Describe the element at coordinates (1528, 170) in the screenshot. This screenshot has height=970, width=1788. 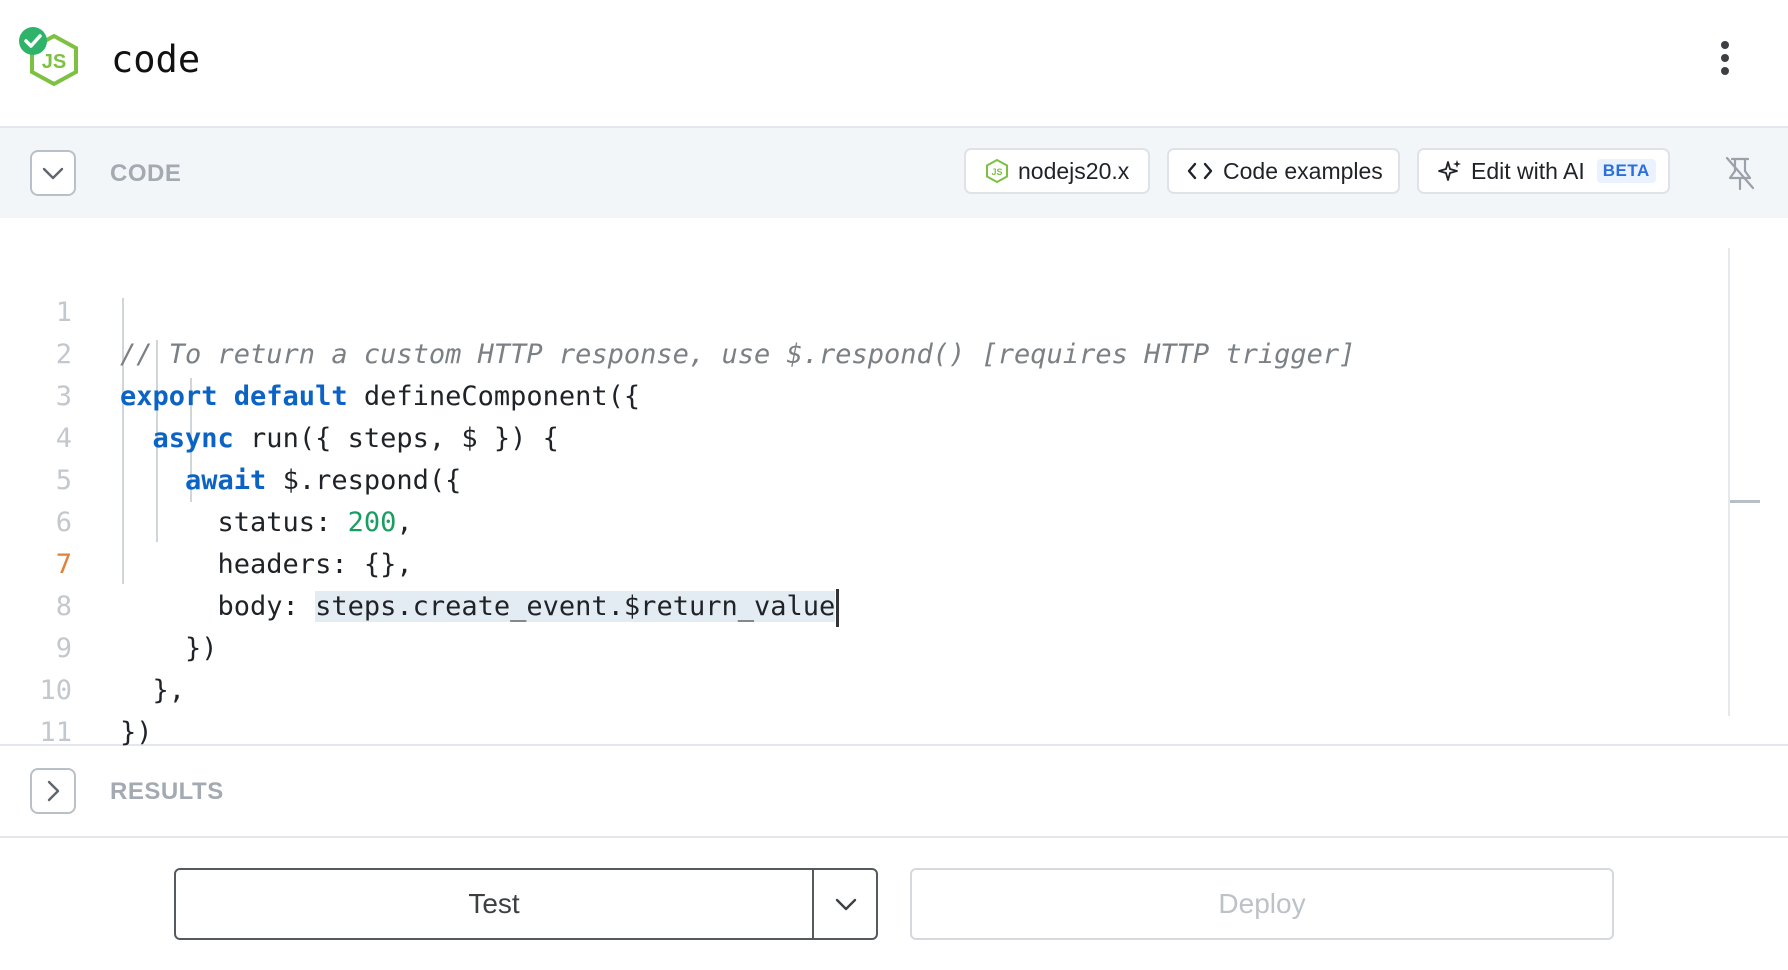
I see `edit-with-ai-label: Edit with AI` at that location.